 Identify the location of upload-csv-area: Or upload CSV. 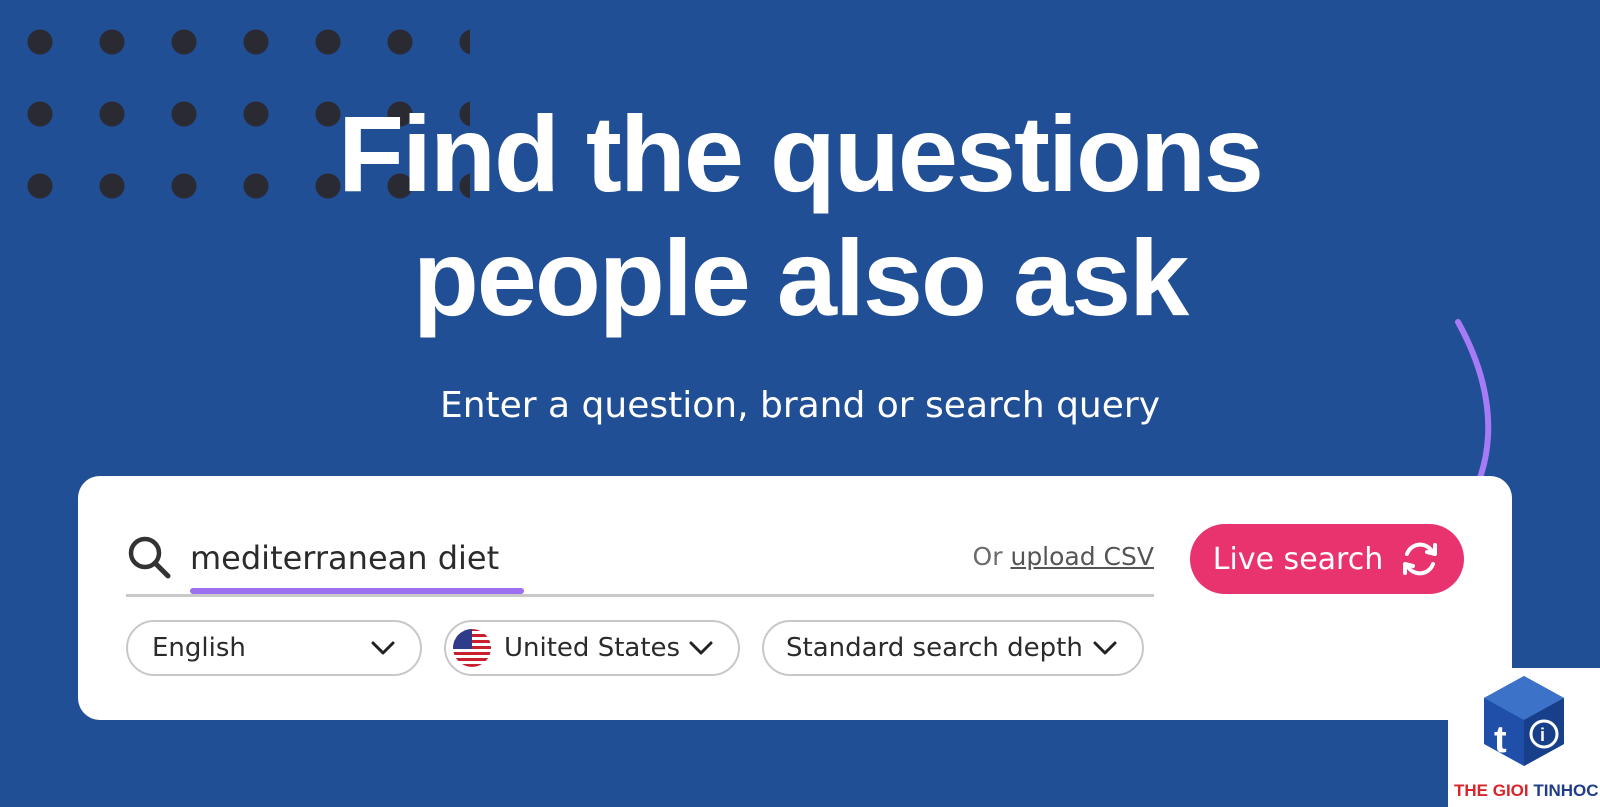
(1063, 556).